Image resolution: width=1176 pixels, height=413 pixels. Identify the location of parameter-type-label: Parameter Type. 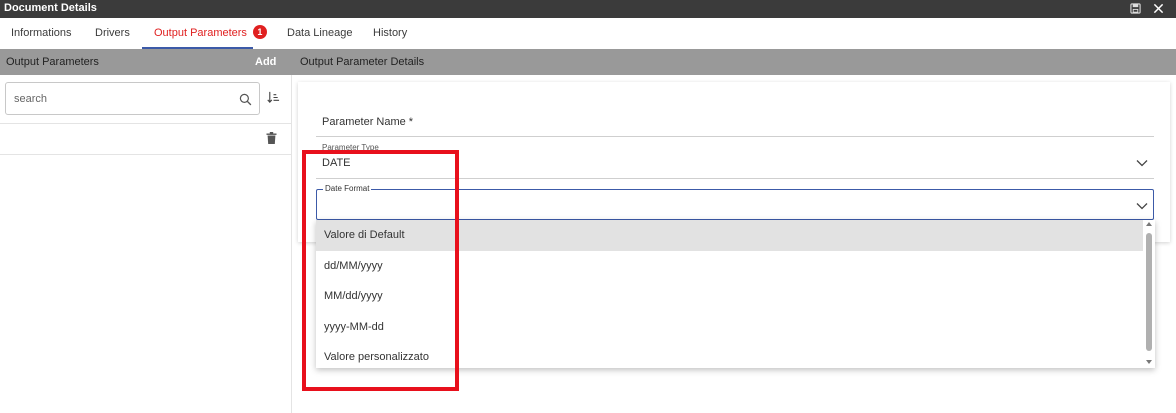
(350, 147).